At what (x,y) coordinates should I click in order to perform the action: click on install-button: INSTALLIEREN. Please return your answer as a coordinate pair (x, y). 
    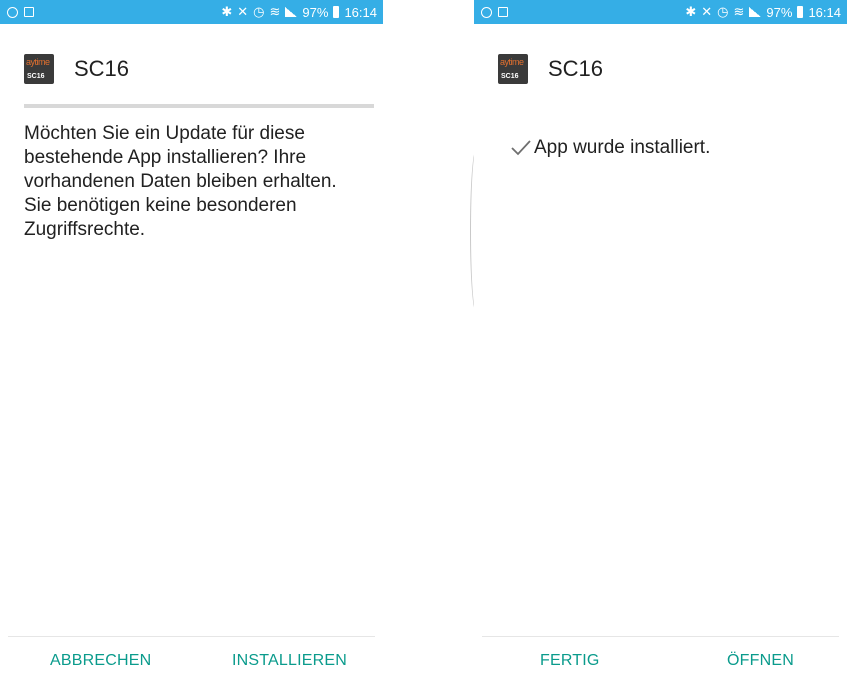
    Looking at the image, I should click on (289, 661).